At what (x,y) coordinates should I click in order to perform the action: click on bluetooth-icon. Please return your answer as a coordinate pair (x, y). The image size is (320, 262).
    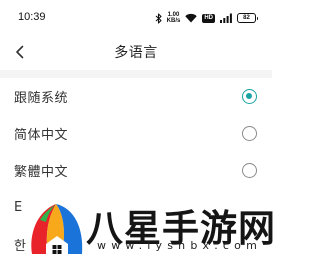
    Looking at the image, I should click on (158, 18).